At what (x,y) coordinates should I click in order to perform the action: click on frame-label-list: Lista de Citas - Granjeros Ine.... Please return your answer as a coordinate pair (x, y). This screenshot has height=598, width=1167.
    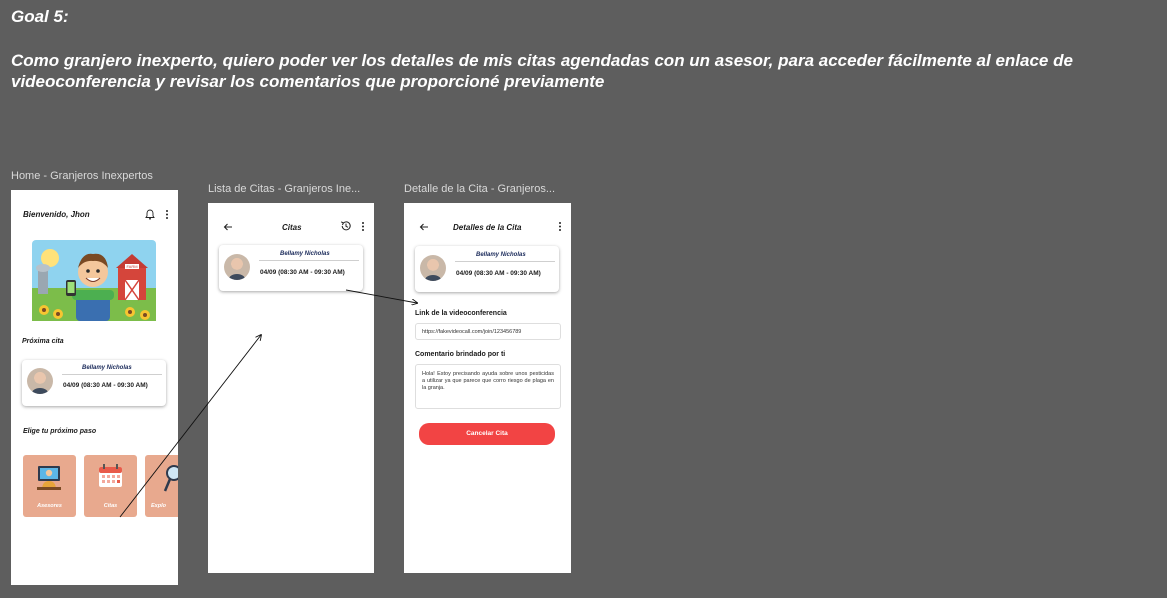
    Looking at the image, I should click on (284, 189).